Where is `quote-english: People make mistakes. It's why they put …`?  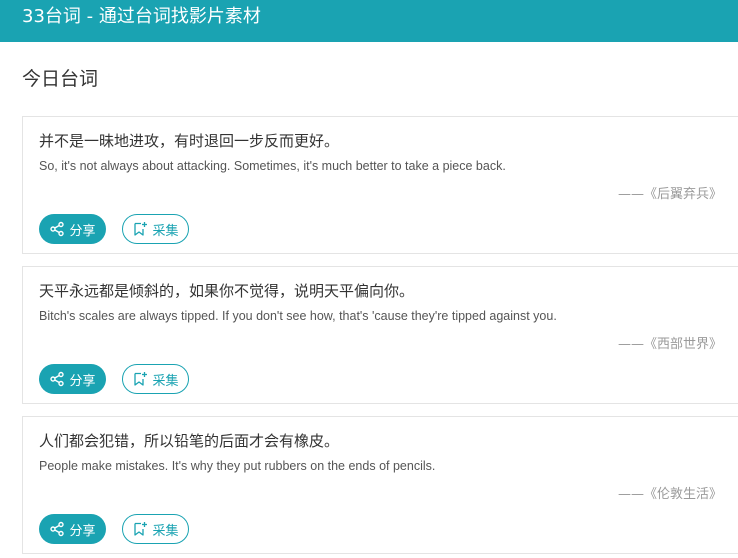 quote-english: People make mistakes. It's why they put … is located at coordinates (237, 466).